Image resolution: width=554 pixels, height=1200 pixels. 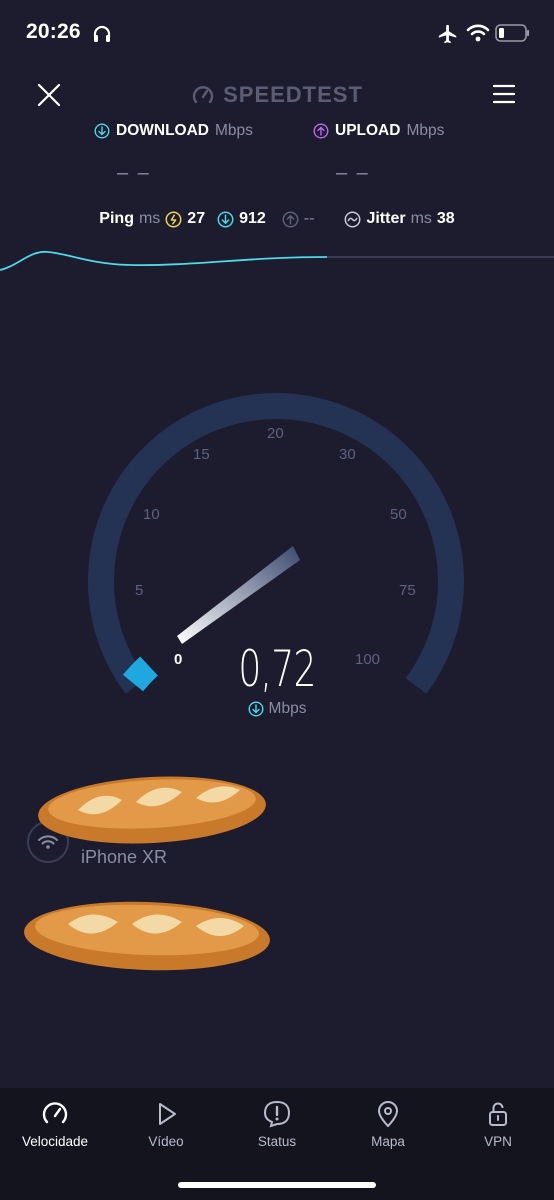 I want to click on upload-latency-icon, so click(x=290, y=219).